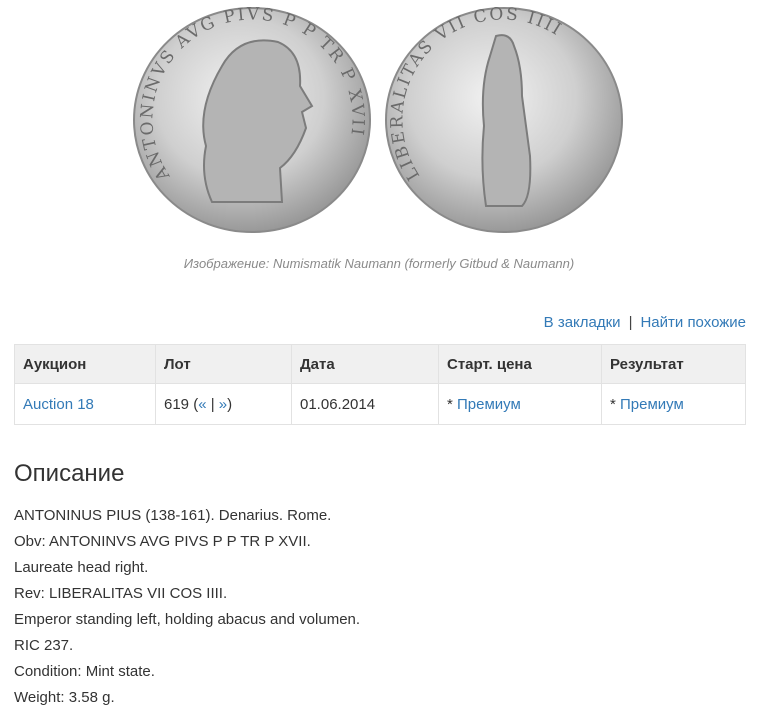 Image resolution: width=758 pixels, height=713 pixels. Describe the element at coordinates (652, 404) in the screenshot. I see `result-premium-link: Премиум` at that location.